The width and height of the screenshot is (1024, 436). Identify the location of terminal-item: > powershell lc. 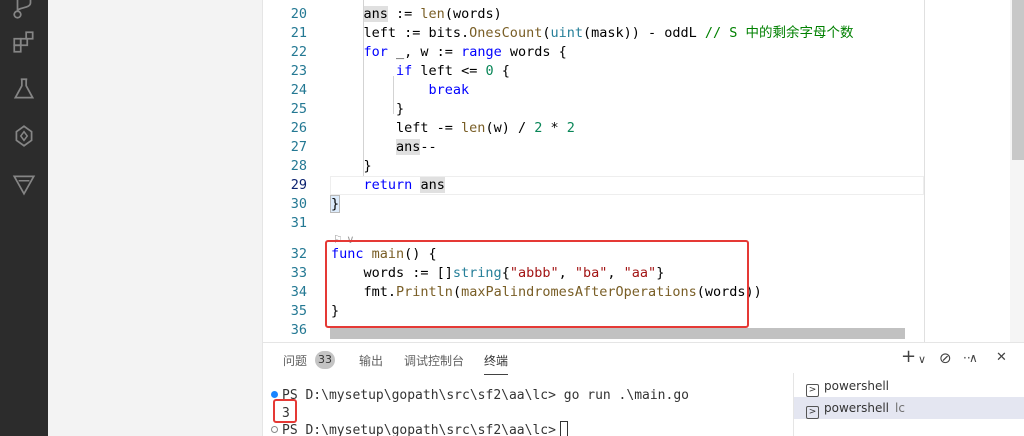
(909, 408).